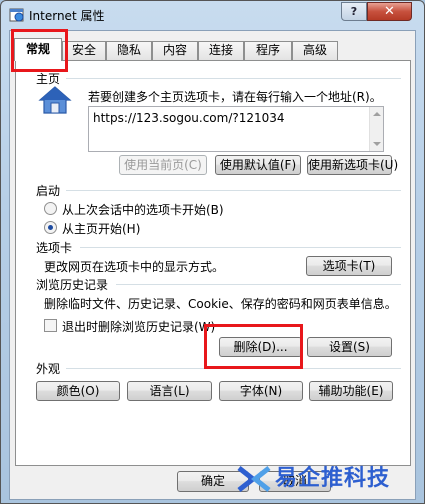 The width and height of the screenshot is (425, 504). Describe the element at coordinates (349, 347) in the screenshot. I see `history-settings-button: 设置(S)` at that location.